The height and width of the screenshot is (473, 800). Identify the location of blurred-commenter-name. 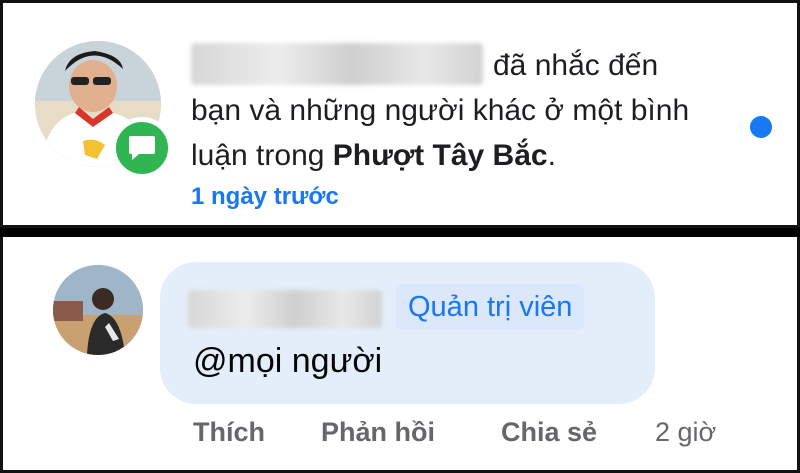
(285, 309).